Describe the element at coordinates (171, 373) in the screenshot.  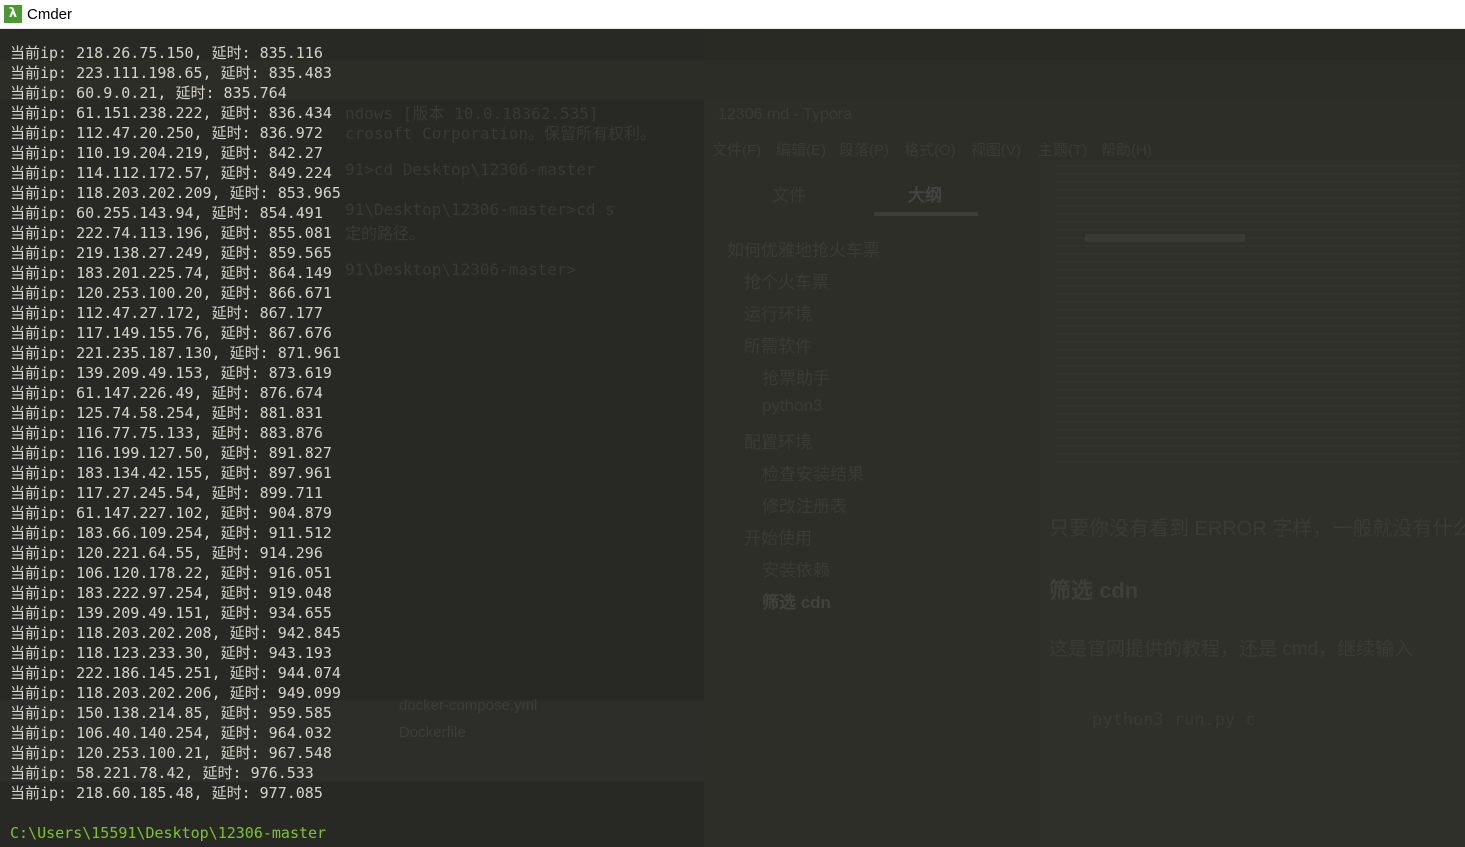
I see `console-line: 当前ip: 139.209.49.153, 延时: 873.619` at that location.